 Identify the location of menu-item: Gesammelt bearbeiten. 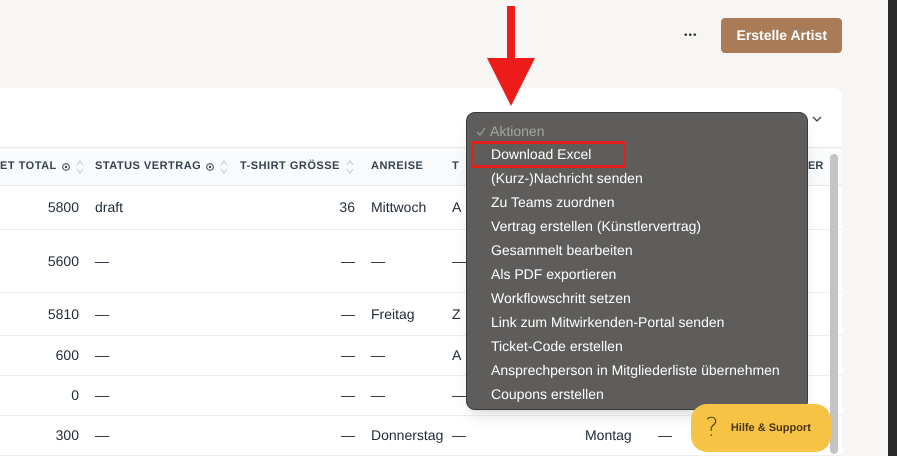
(552, 250).